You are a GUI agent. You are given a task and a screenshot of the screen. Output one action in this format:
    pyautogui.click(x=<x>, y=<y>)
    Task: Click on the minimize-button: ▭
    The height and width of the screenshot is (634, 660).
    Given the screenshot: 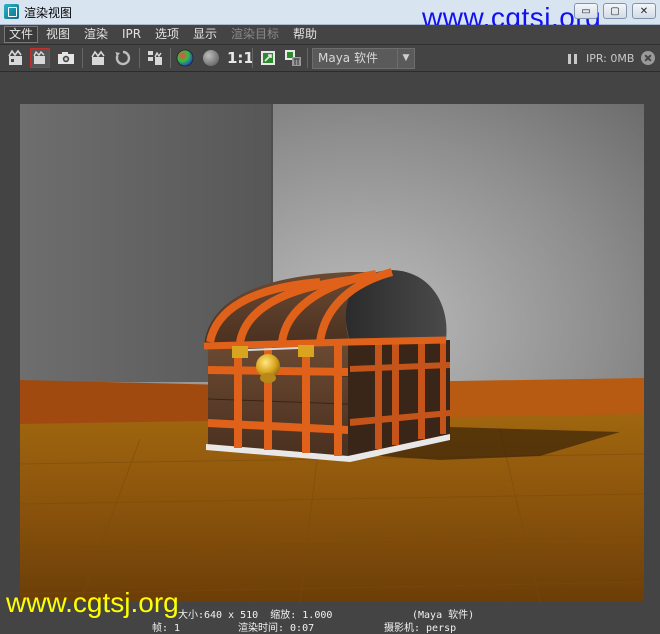 What is the action you would take?
    pyautogui.click(x=586, y=11)
    